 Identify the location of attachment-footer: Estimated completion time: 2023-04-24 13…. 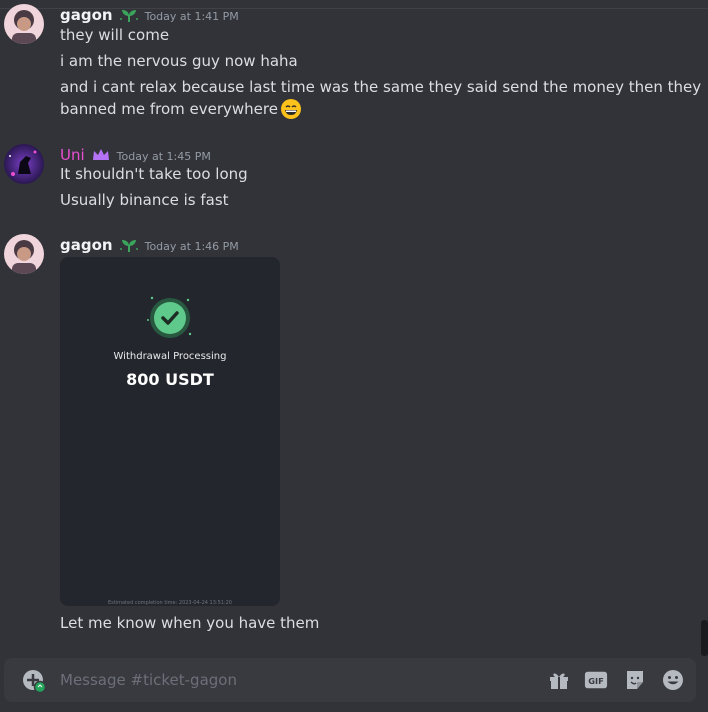
(169, 603).